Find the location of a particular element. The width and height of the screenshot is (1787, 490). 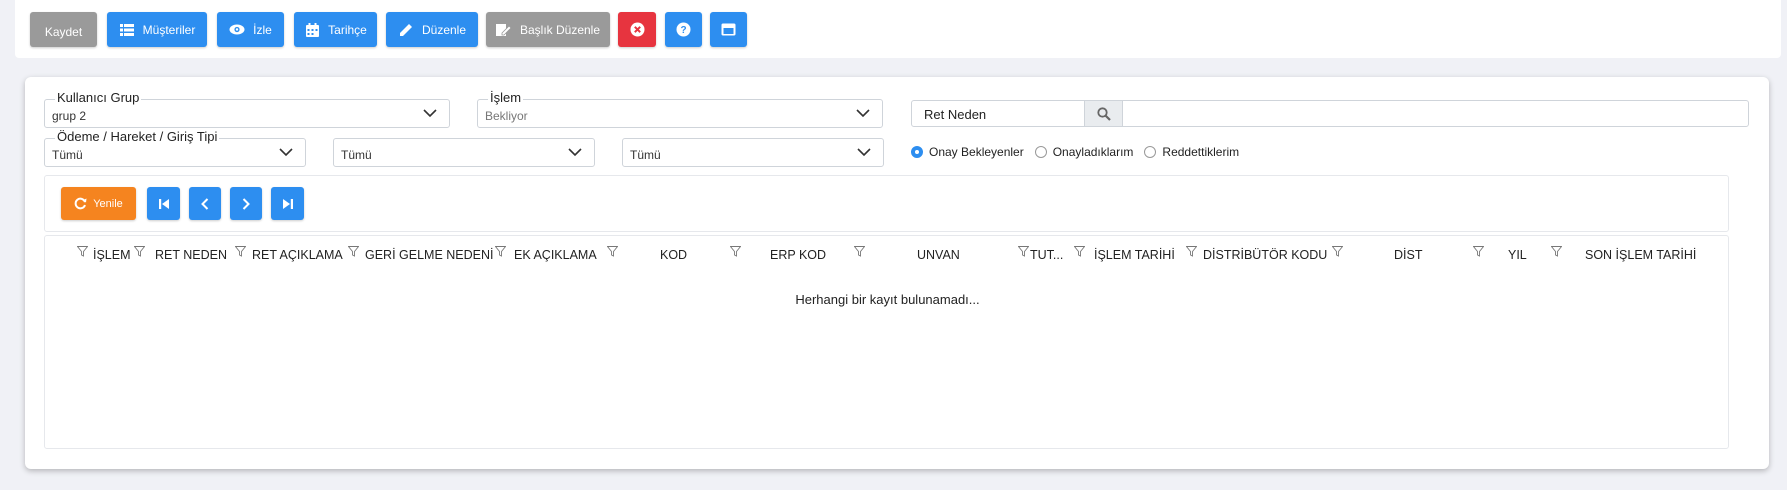

watch-label: İzle is located at coordinates (262, 29).